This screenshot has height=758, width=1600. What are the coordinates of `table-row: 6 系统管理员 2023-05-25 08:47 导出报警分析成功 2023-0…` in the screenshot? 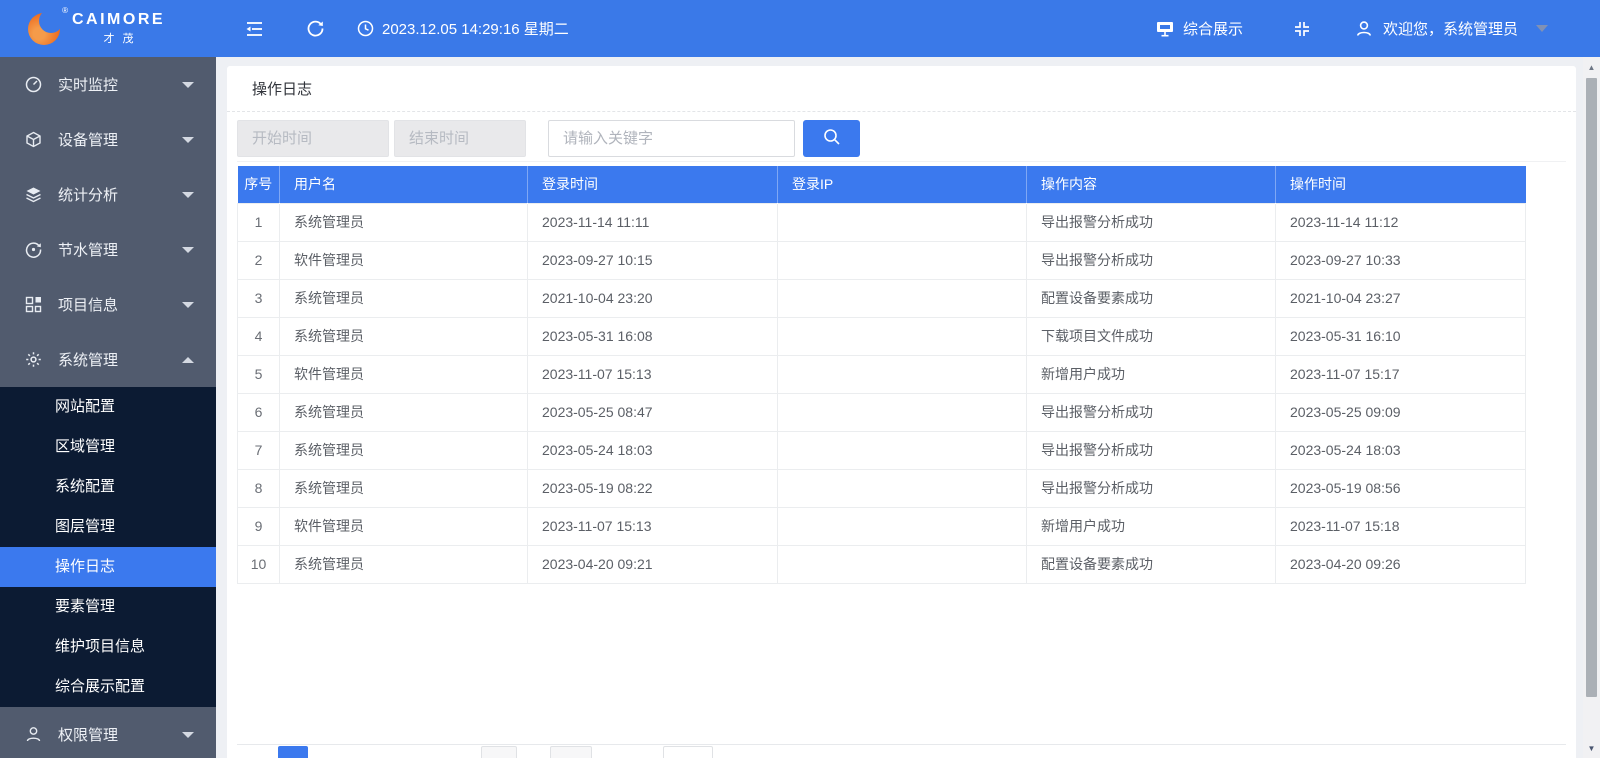 It's located at (881, 412).